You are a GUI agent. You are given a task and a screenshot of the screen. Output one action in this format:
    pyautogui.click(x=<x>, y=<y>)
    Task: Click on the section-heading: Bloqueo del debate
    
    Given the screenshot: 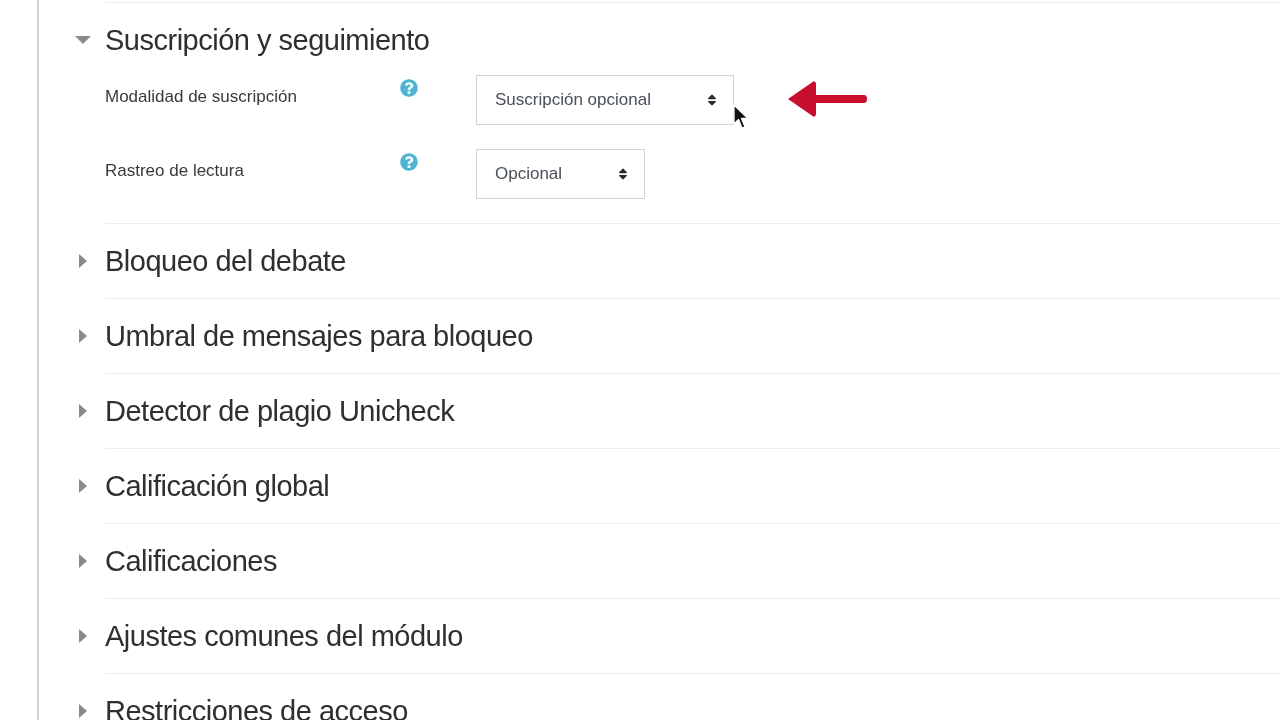 What is the action you would take?
    pyautogui.click(x=225, y=261)
    